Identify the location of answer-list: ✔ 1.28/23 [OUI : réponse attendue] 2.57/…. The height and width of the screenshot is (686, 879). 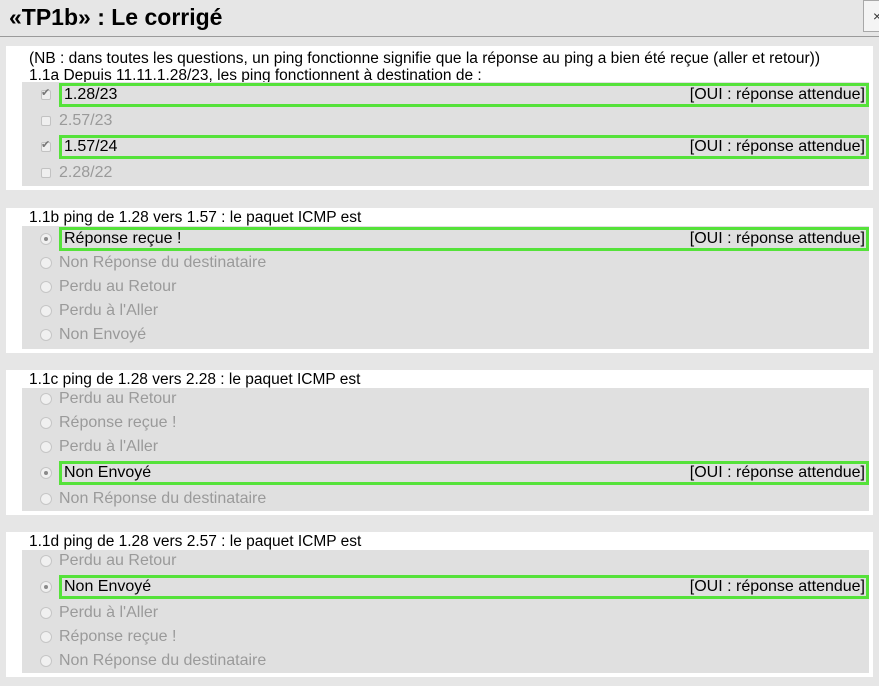
(445, 134).